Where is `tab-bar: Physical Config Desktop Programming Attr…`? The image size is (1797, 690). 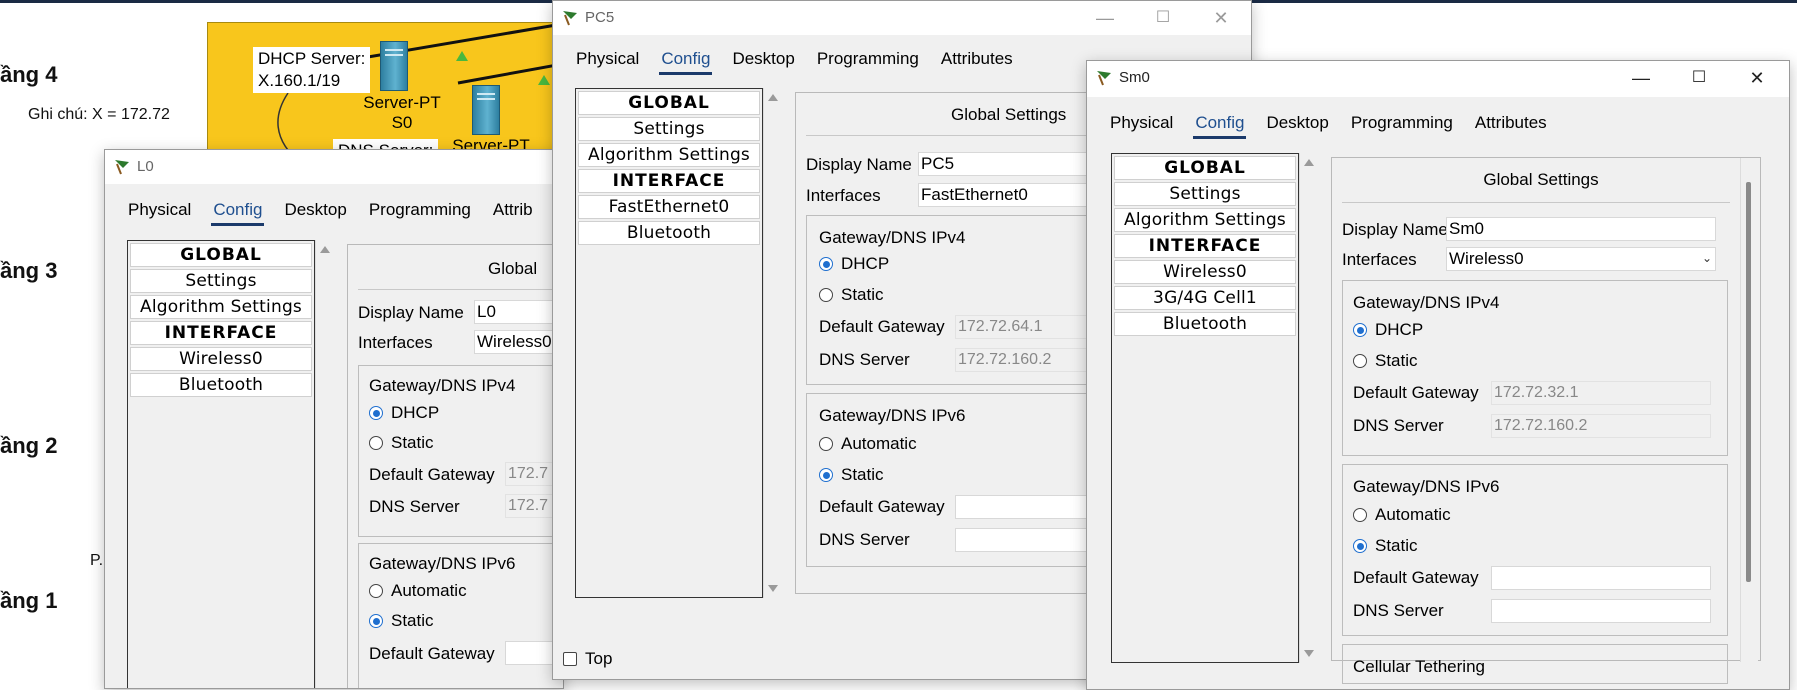 tab-bar: Physical Config Desktop Programming Attr… is located at coordinates (794, 61).